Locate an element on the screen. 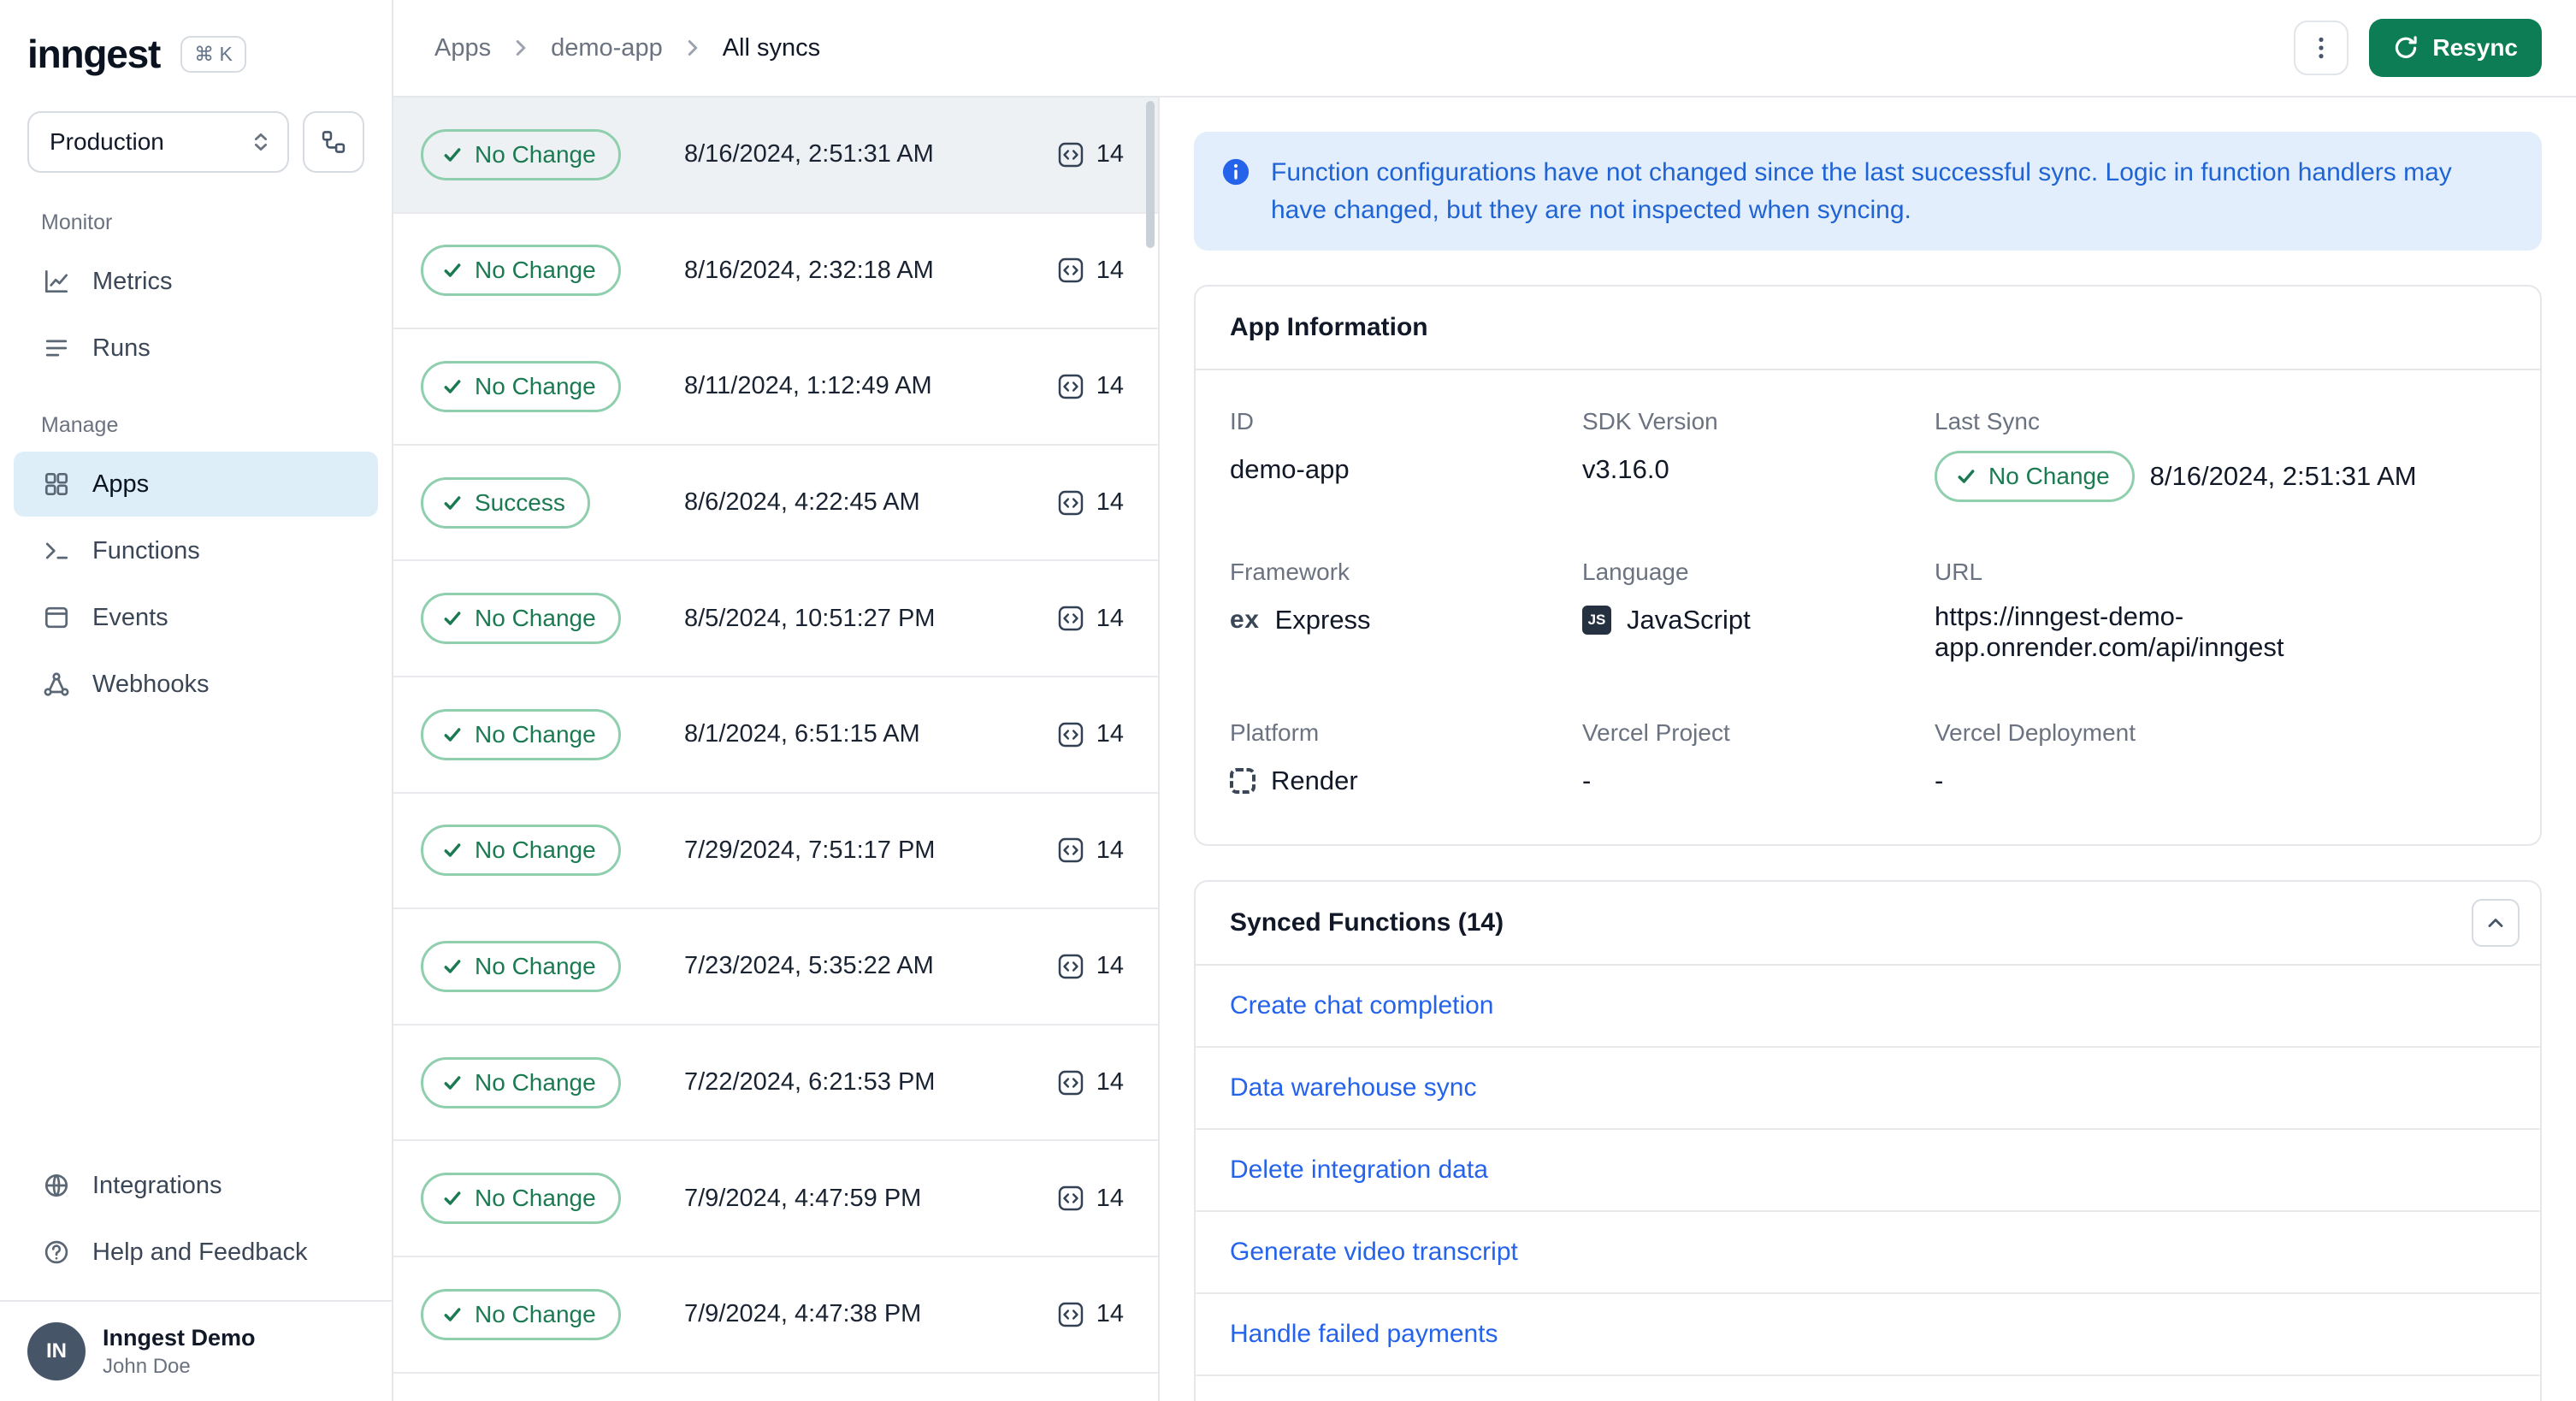 The width and height of the screenshot is (2576, 1401). breadcrumb-item-demo-app: demo-app is located at coordinates (607, 48).